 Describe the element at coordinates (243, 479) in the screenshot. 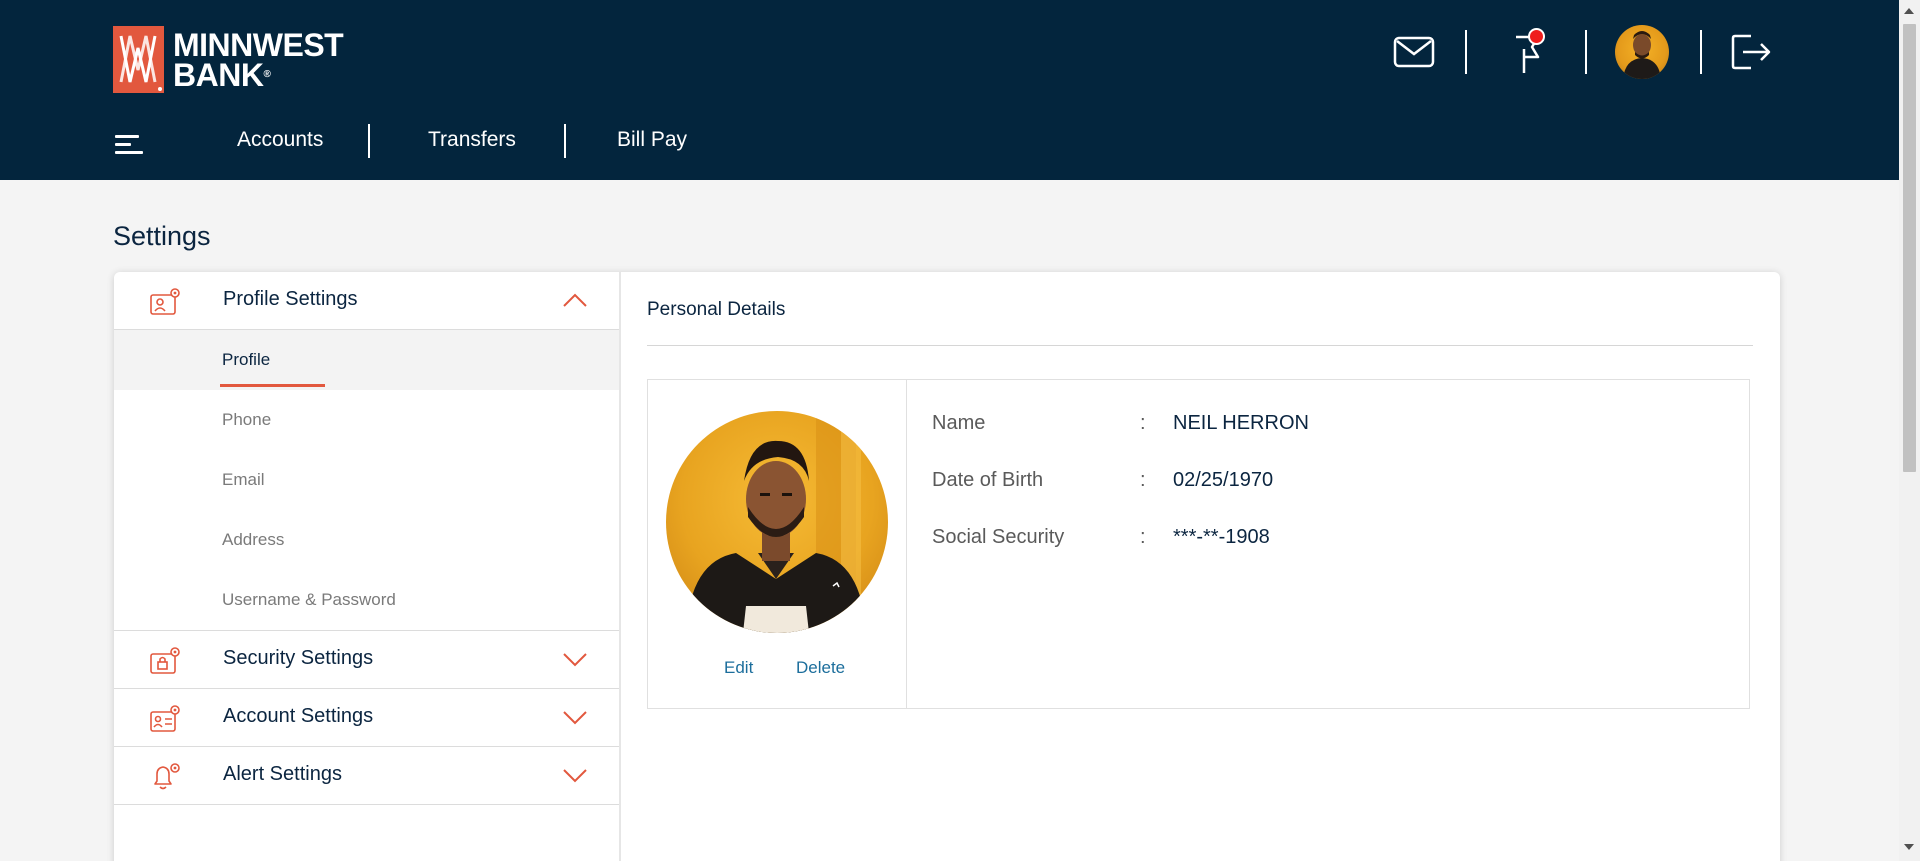

I see `sidebar-item-label: Email` at that location.